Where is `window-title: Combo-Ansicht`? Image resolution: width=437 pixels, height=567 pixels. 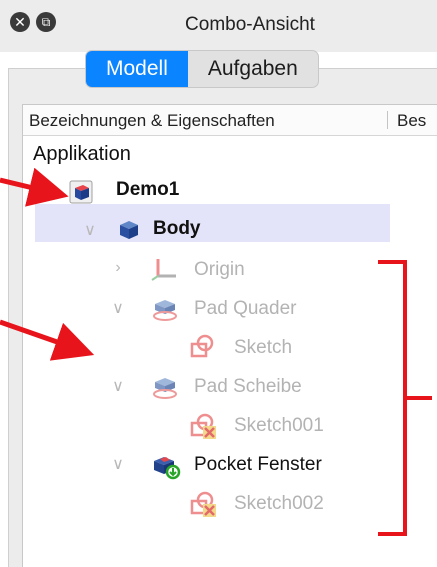
window-title: Combo-Ansicht is located at coordinates (250, 24).